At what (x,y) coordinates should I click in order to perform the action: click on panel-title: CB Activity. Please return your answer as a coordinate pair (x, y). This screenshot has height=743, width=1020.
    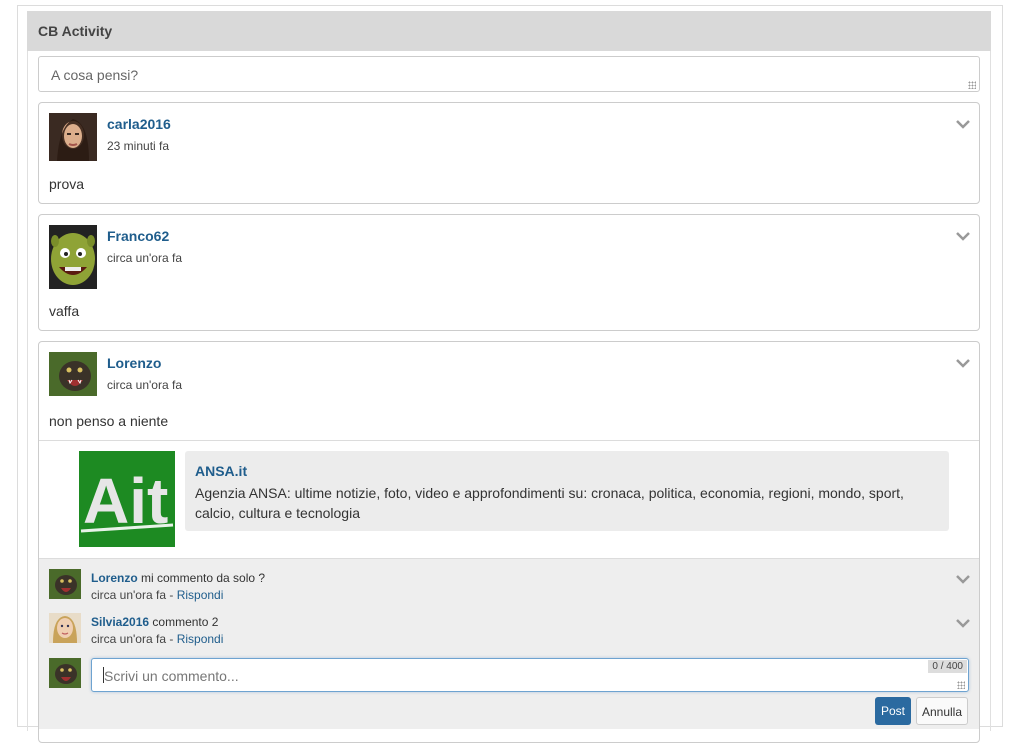
    Looking at the image, I should click on (75, 31).